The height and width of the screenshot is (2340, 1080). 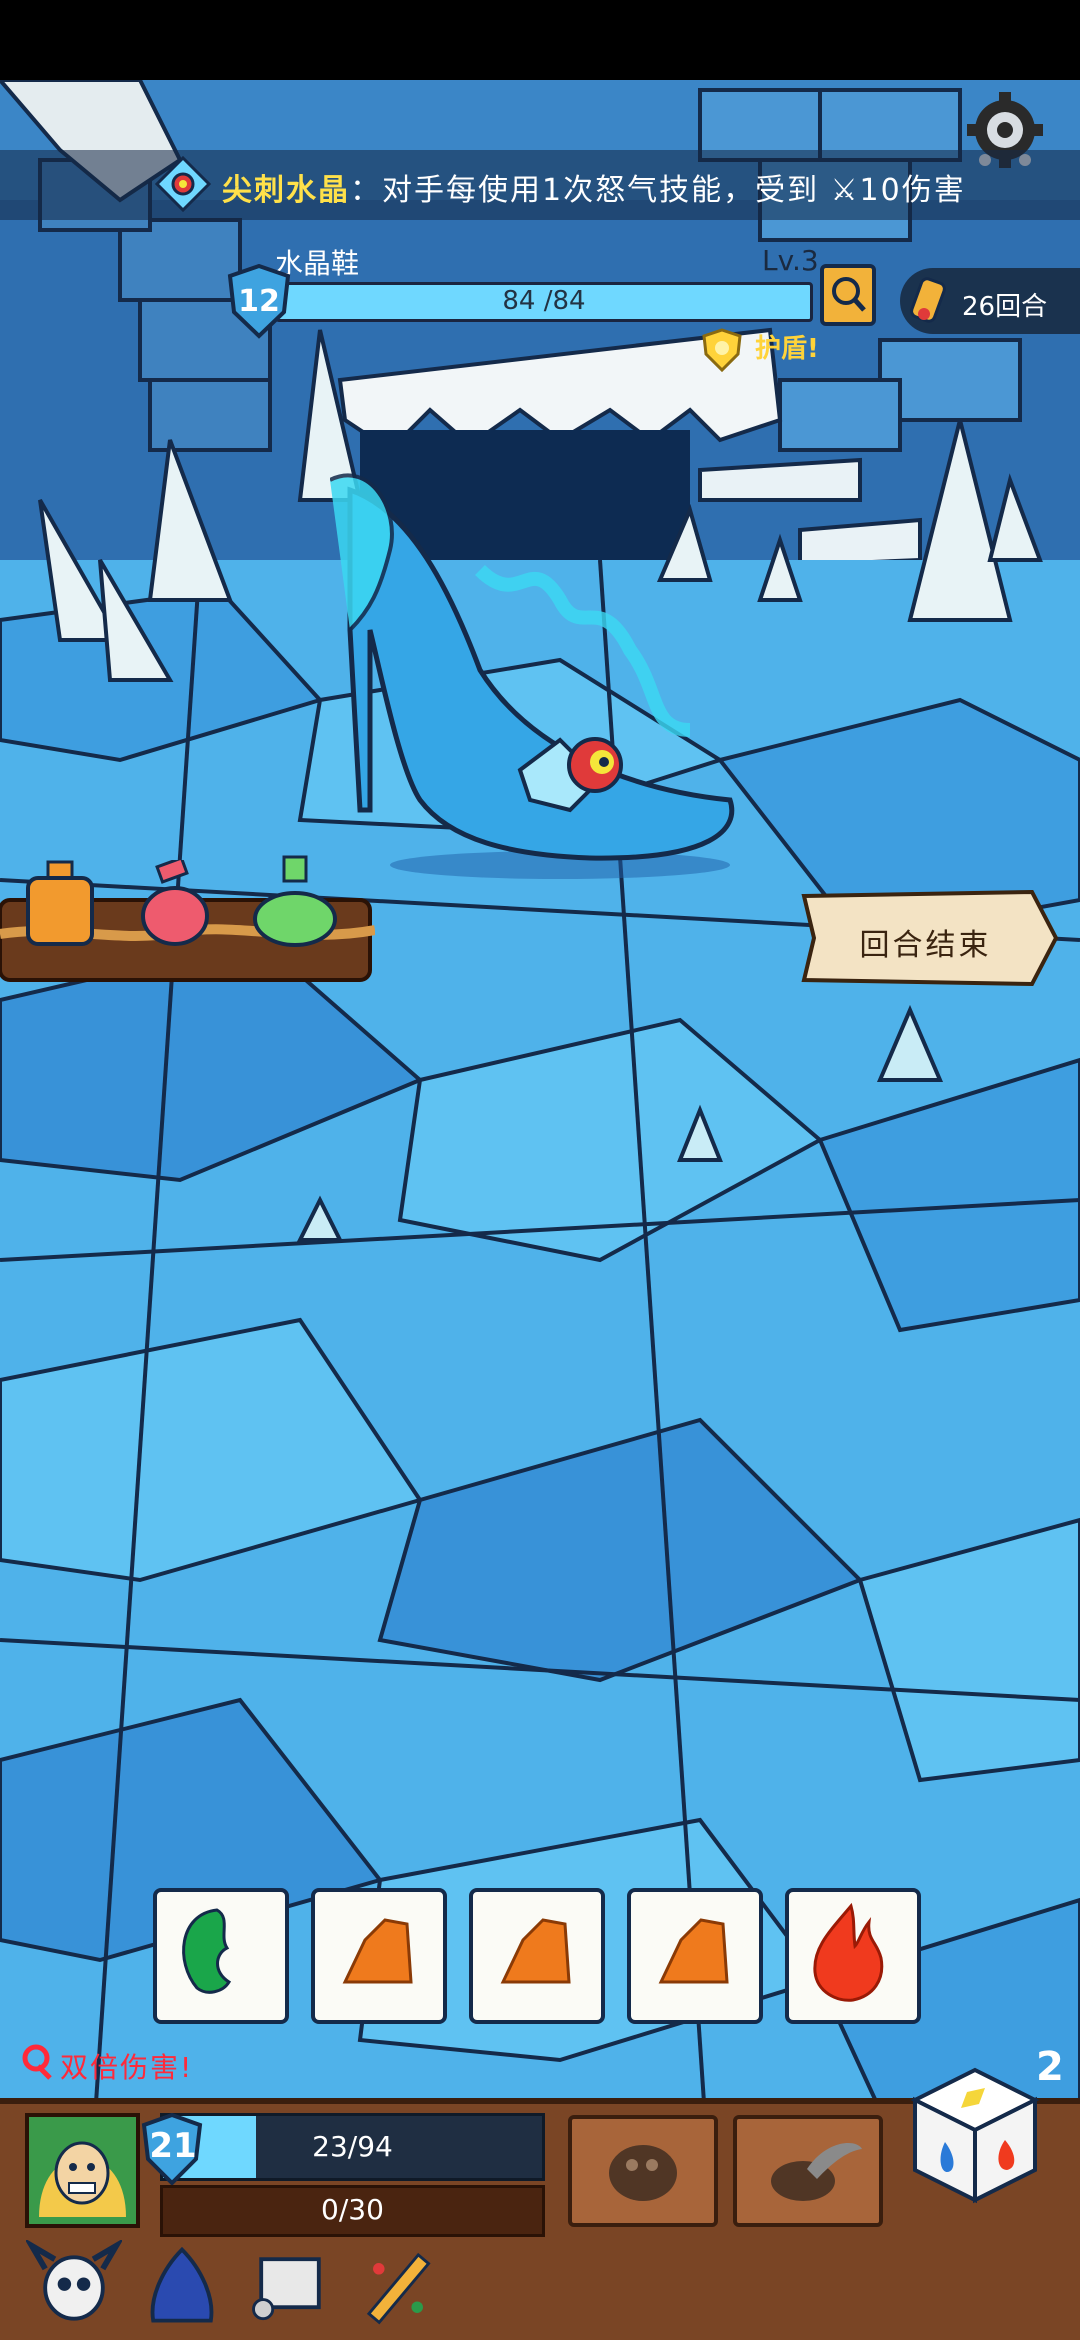 I want to click on dice-slot-row, so click(x=543, y=1958).